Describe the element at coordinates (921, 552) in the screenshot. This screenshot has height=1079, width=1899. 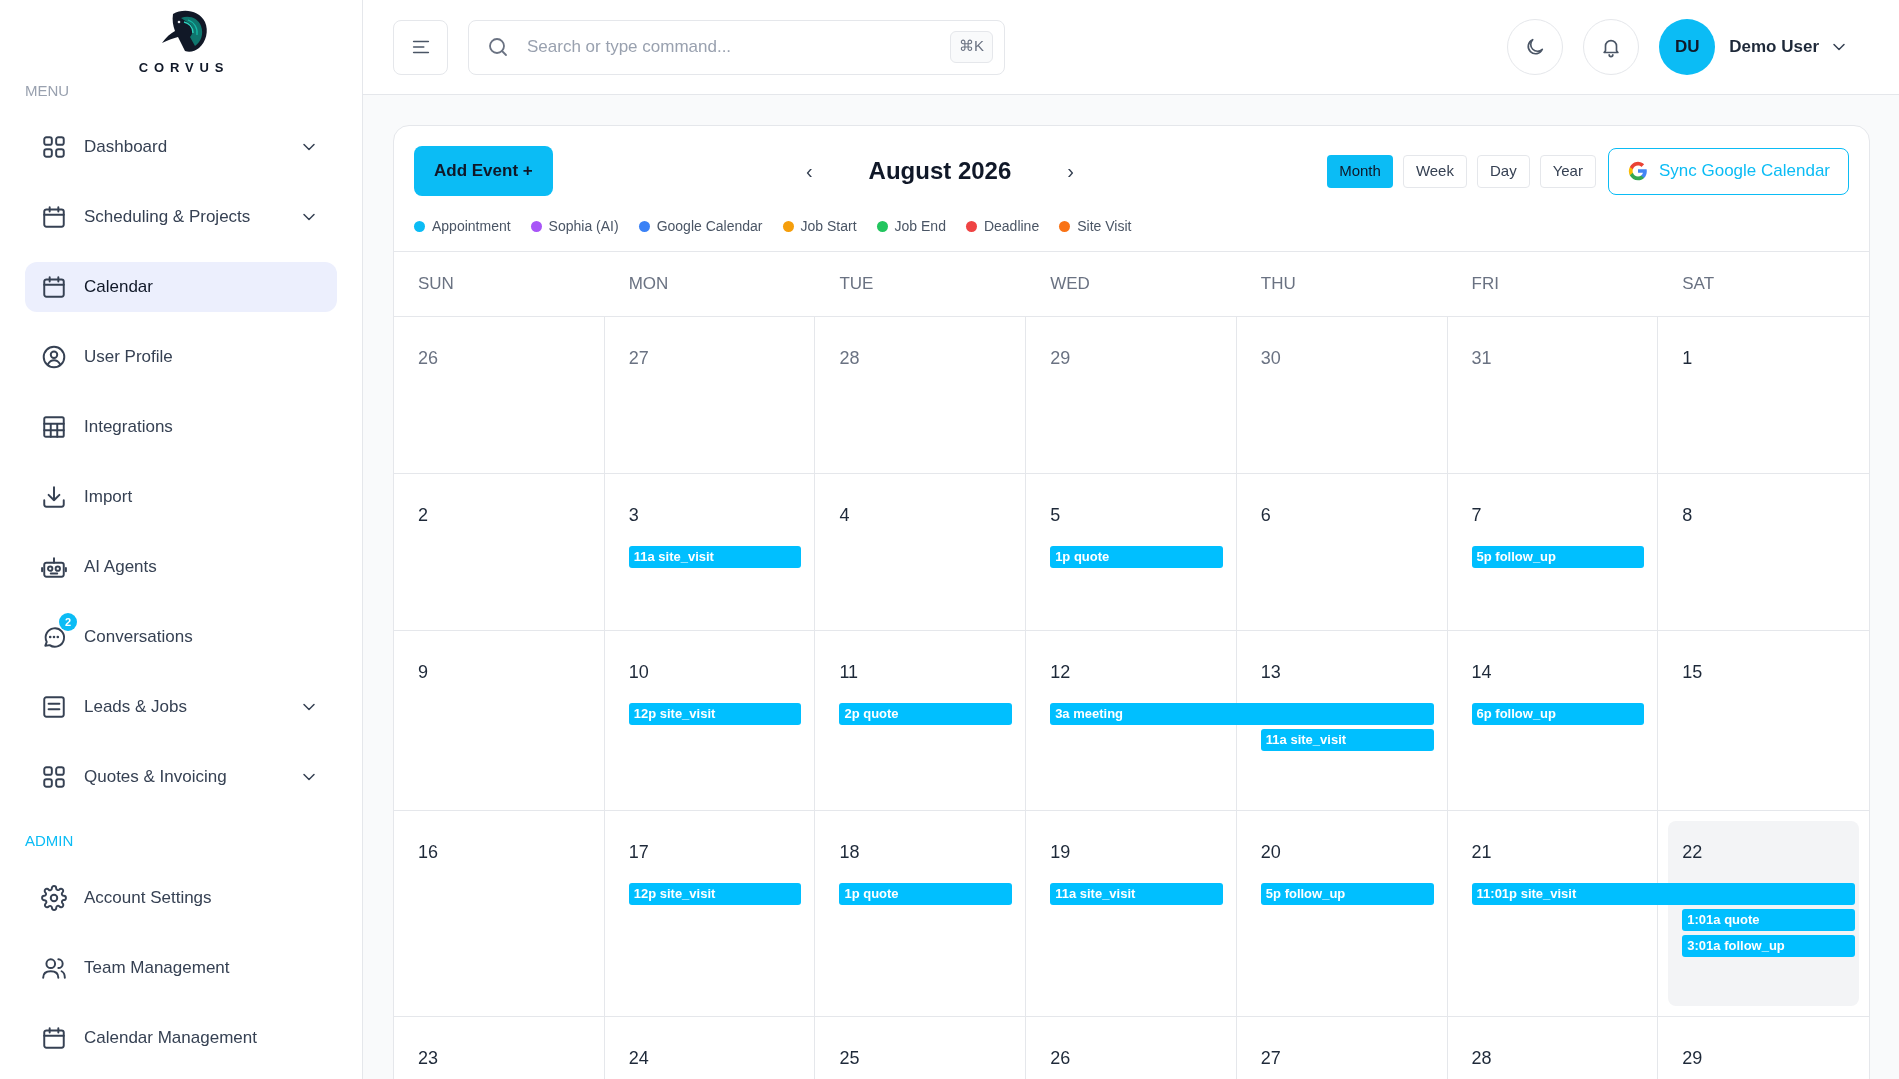
I see `day-cell: 4` at that location.